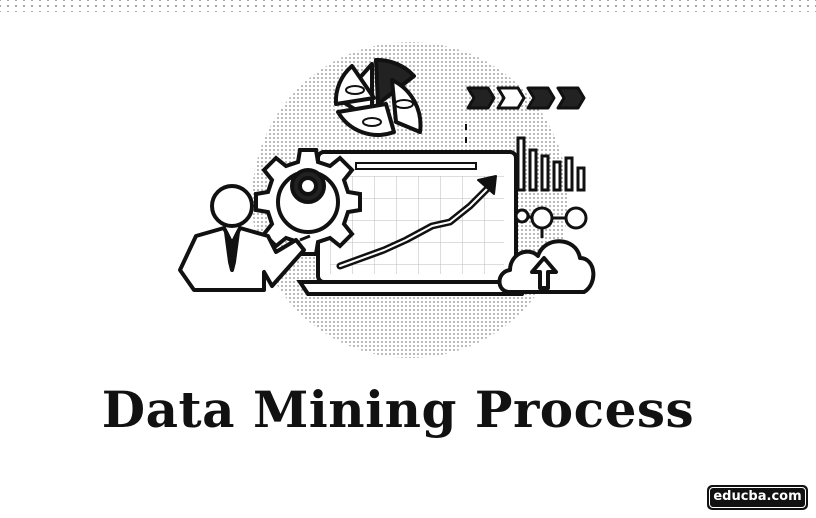 Image resolution: width=816 pixels, height=518 pixels. What do you see at coordinates (398, 409) in the screenshot?
I see `page-title: Data Mining Process` at bounding box center [398, 409].